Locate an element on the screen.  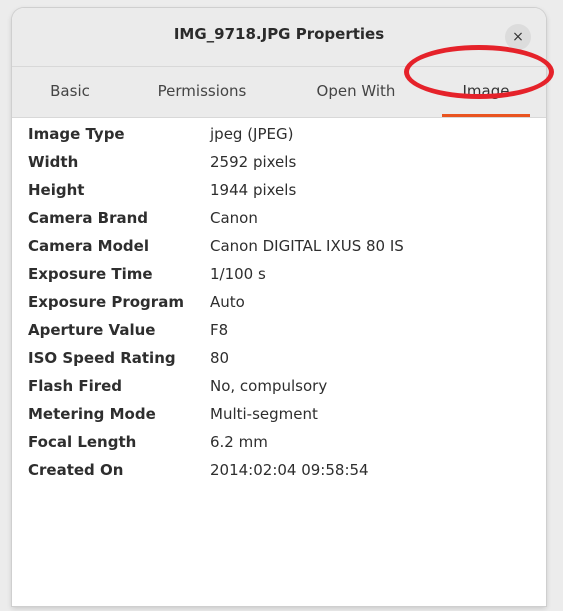
property-row-exposure-time: Exposure Time 1/100 s is located at coordinates (282, 274).